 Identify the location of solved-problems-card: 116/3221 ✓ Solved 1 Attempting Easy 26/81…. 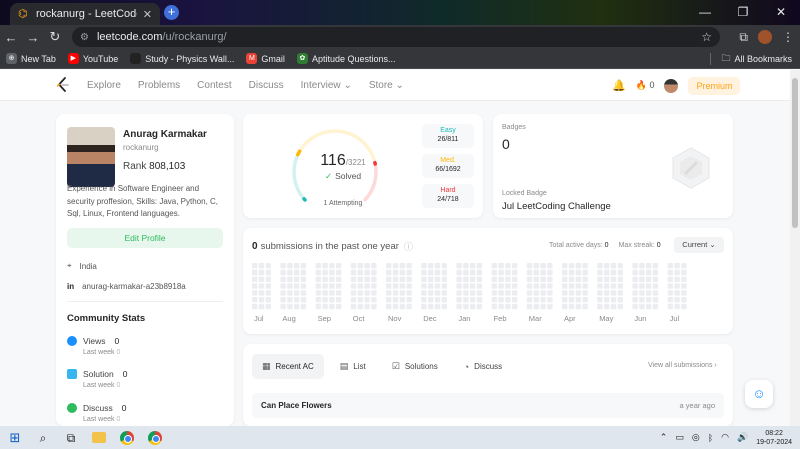
(363, 166).